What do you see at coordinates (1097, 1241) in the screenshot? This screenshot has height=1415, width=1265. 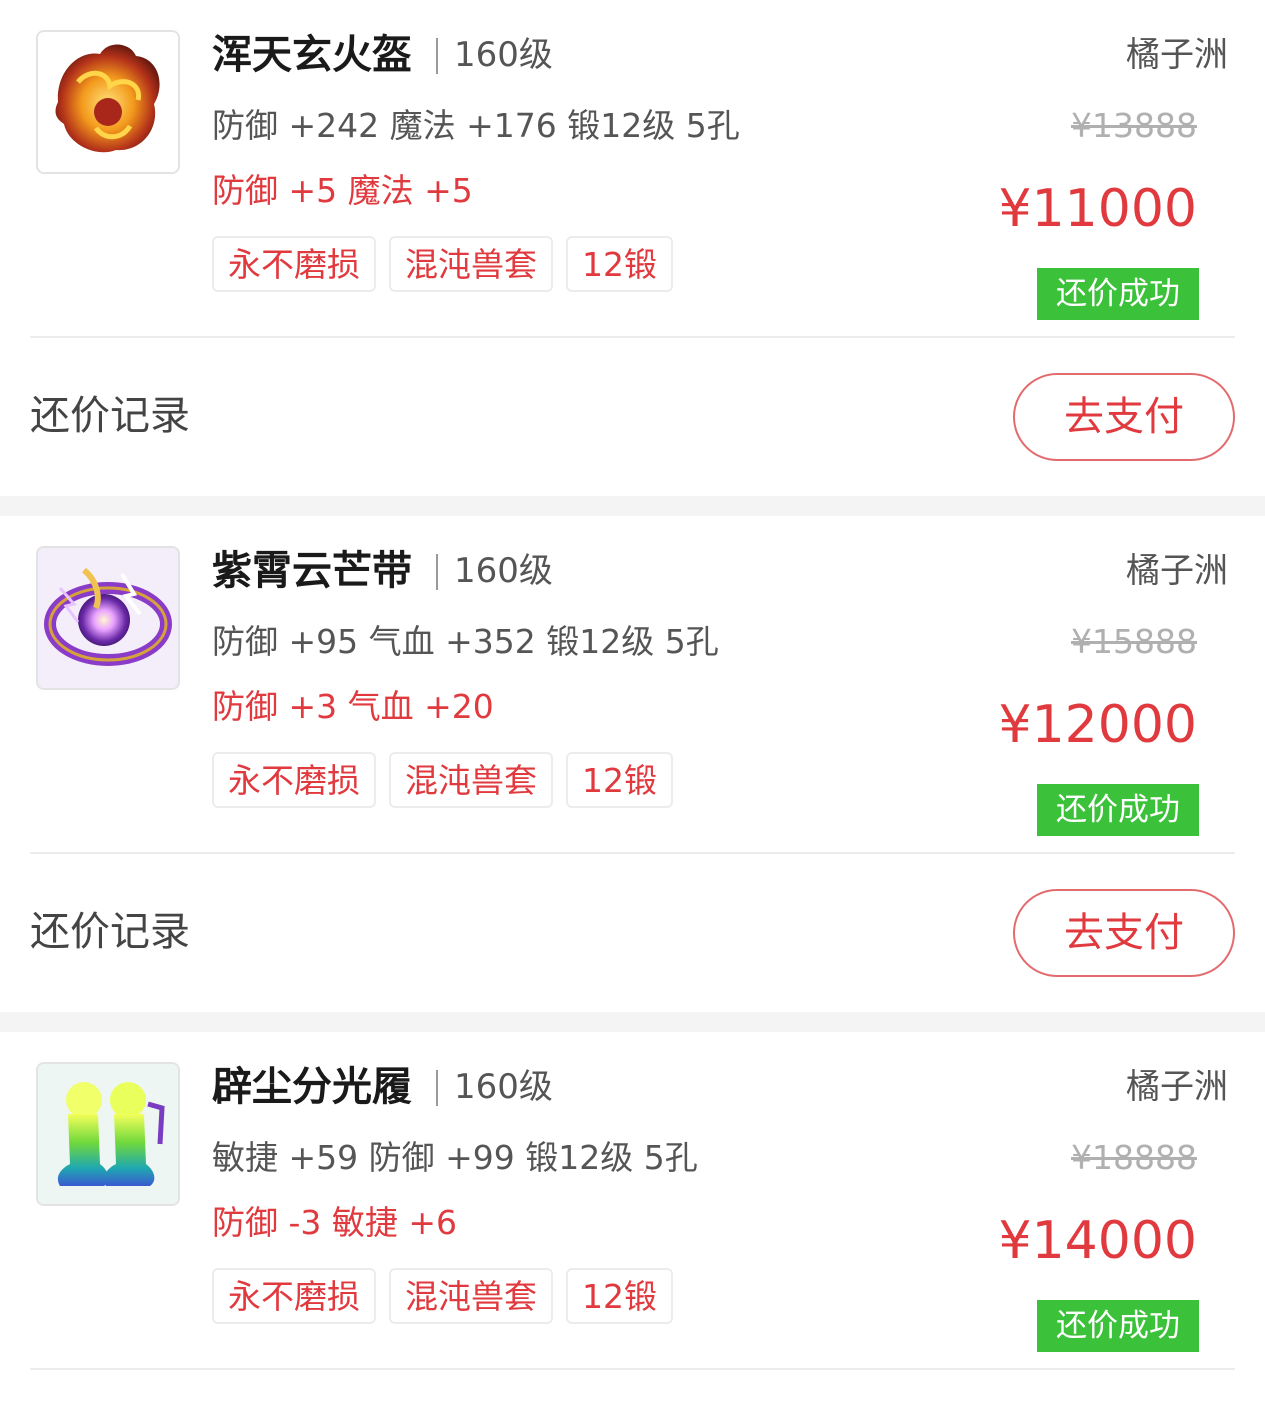 I see `deal-price: ¥14000` at bounding box center [1097, 1241].